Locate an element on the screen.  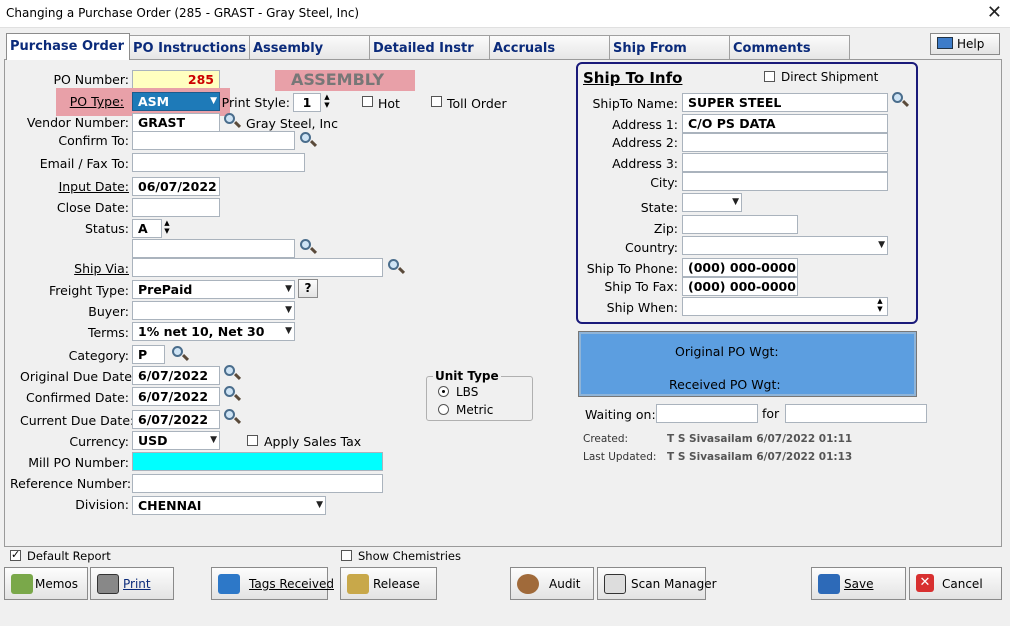
cancel-button: ✕ Cancel is located at coordinates (955, 583).